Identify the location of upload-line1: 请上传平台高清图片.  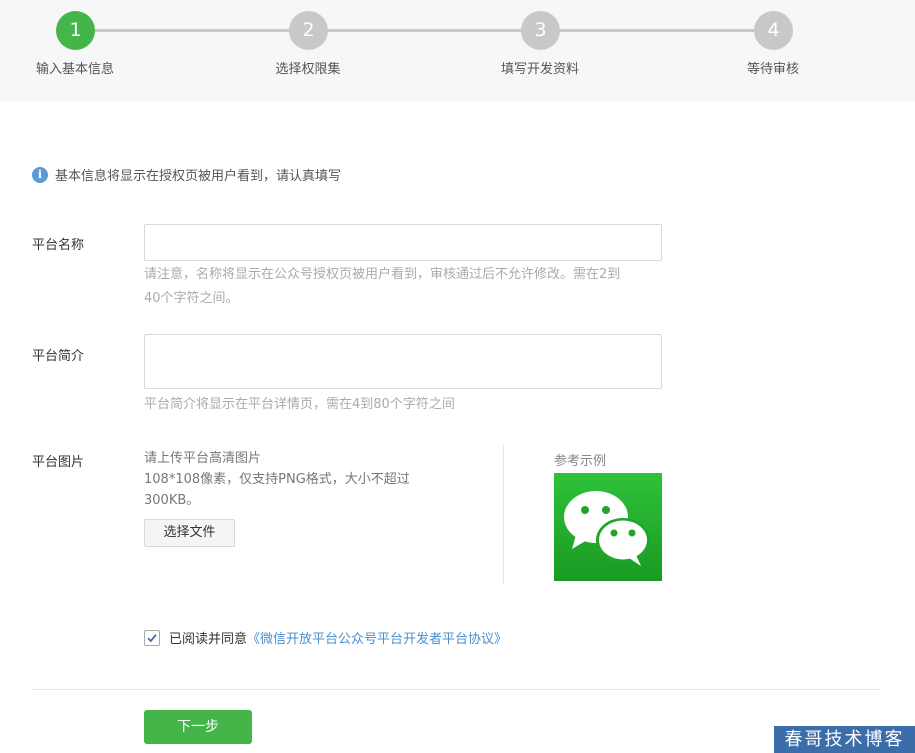
(203, 458).